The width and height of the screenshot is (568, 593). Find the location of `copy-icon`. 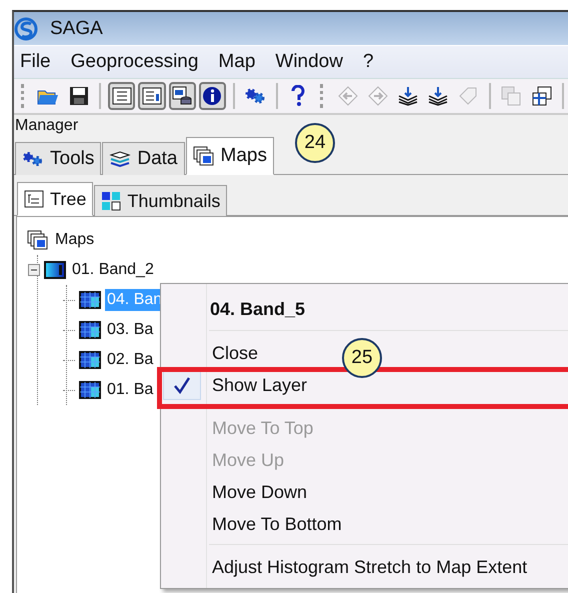

copy-icon is located at coordinates (511, 96).